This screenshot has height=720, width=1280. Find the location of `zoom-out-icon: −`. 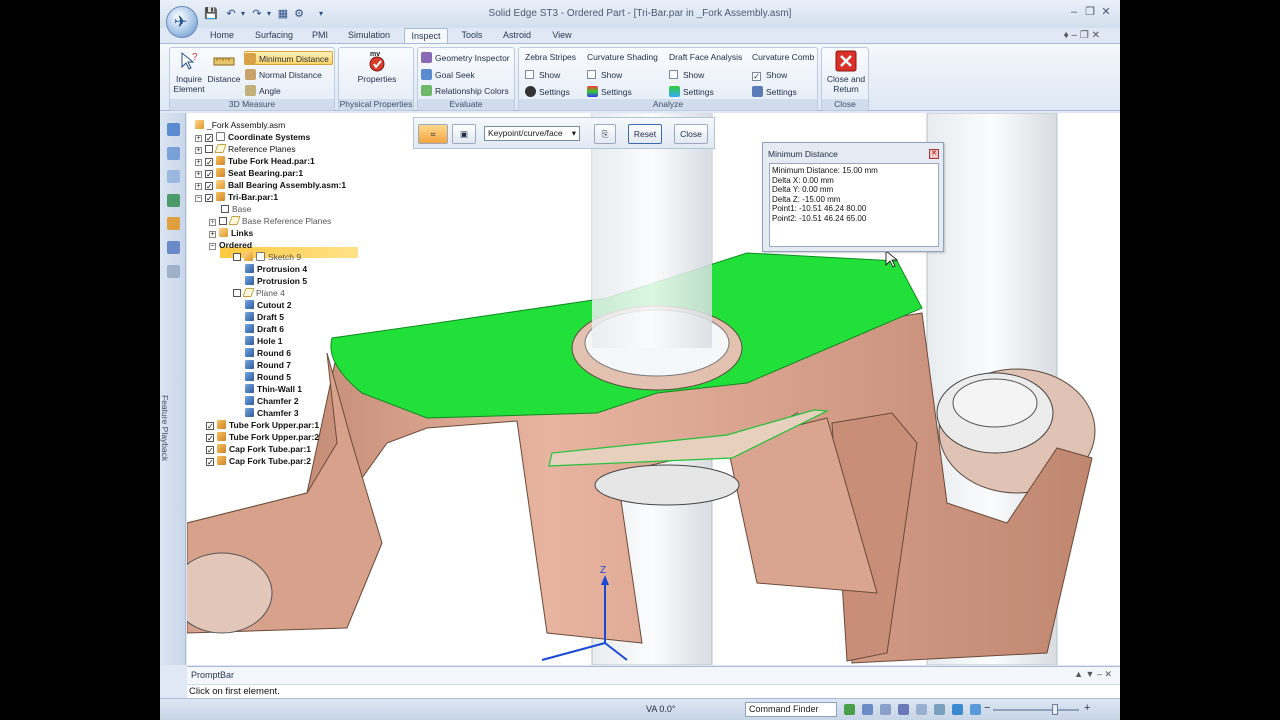

zoom-out-icon: − is located at coordinates (987, 708).